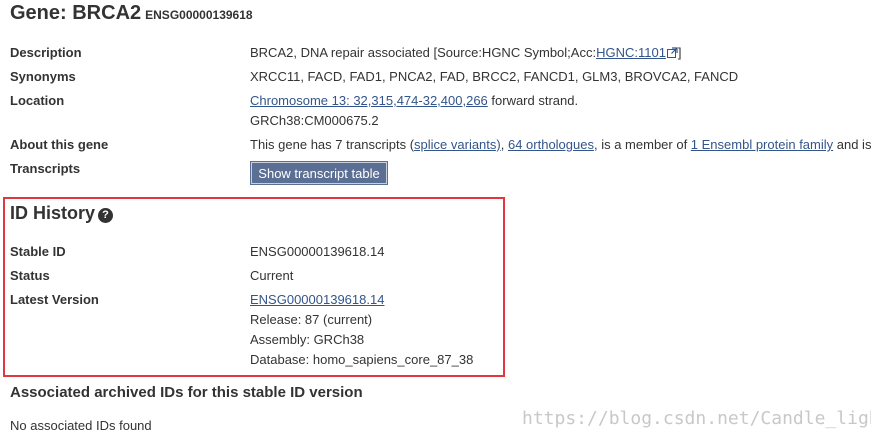 The height and width of the screenshot is (440, 871). Describe the element at coordinates (307, 339) in the screenshot. I see `assembly-text: Assembly: GRCh38` at that location.